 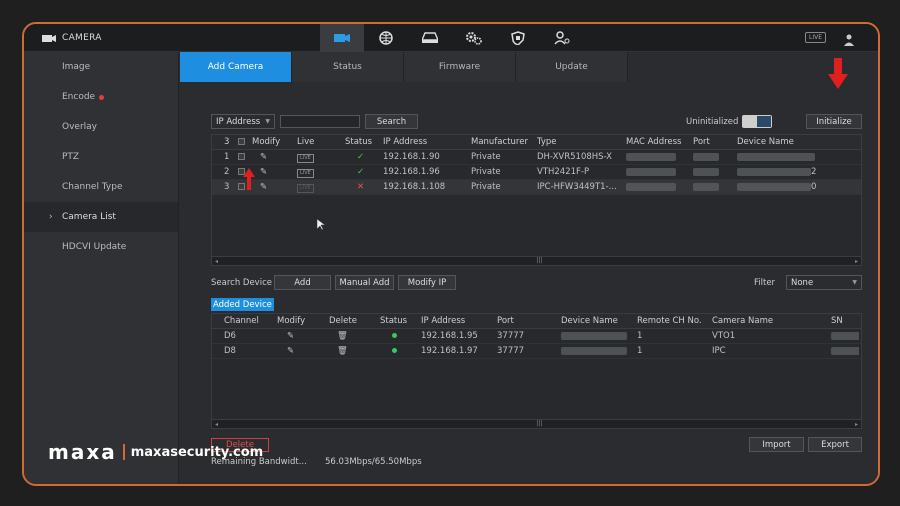 I want to click on blurred-mac, so click(x=651, y=186).